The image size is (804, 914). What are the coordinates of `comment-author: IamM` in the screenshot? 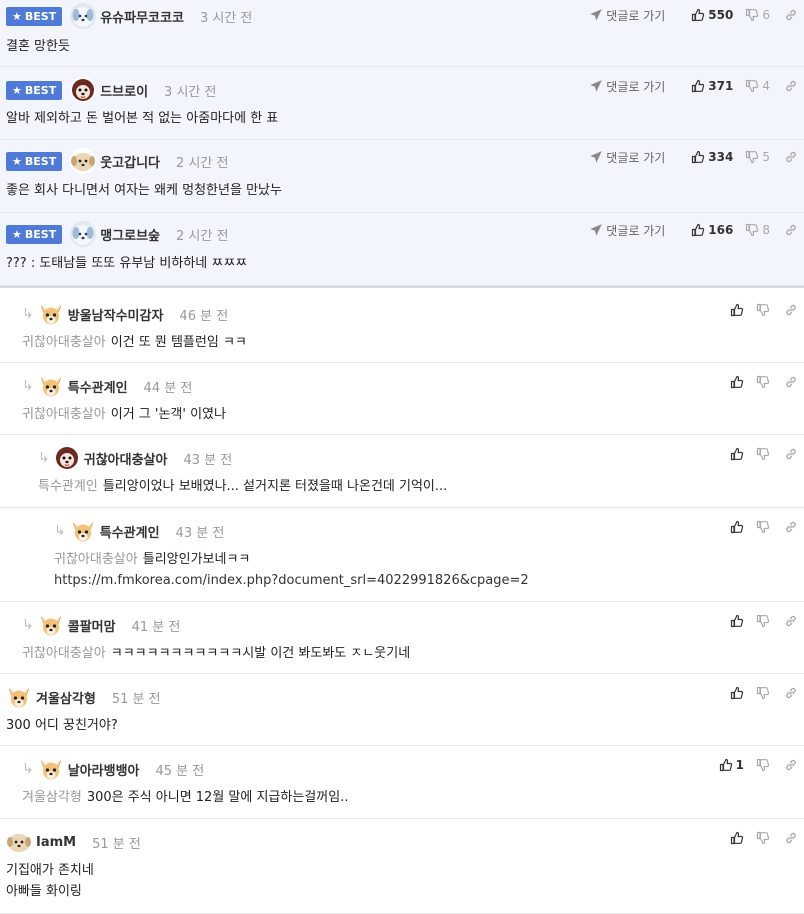 It's located at (56, 842).